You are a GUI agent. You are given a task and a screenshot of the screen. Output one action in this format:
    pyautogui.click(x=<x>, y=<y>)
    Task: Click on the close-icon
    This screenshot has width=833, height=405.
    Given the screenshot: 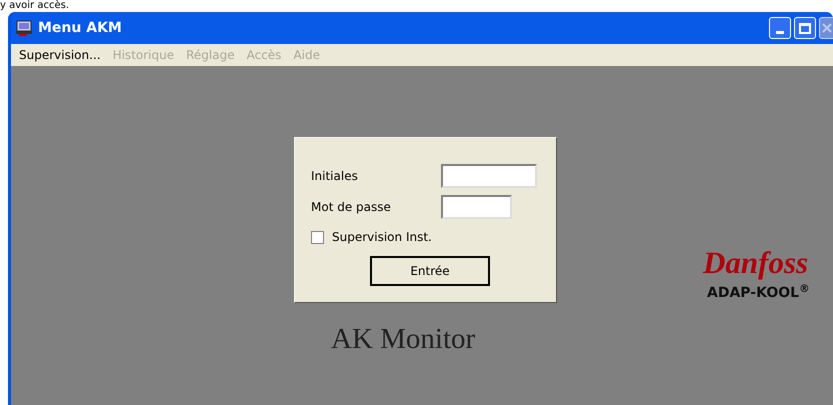 What is the action you would take?
    pyautogui.click(x=827, y=28)
    